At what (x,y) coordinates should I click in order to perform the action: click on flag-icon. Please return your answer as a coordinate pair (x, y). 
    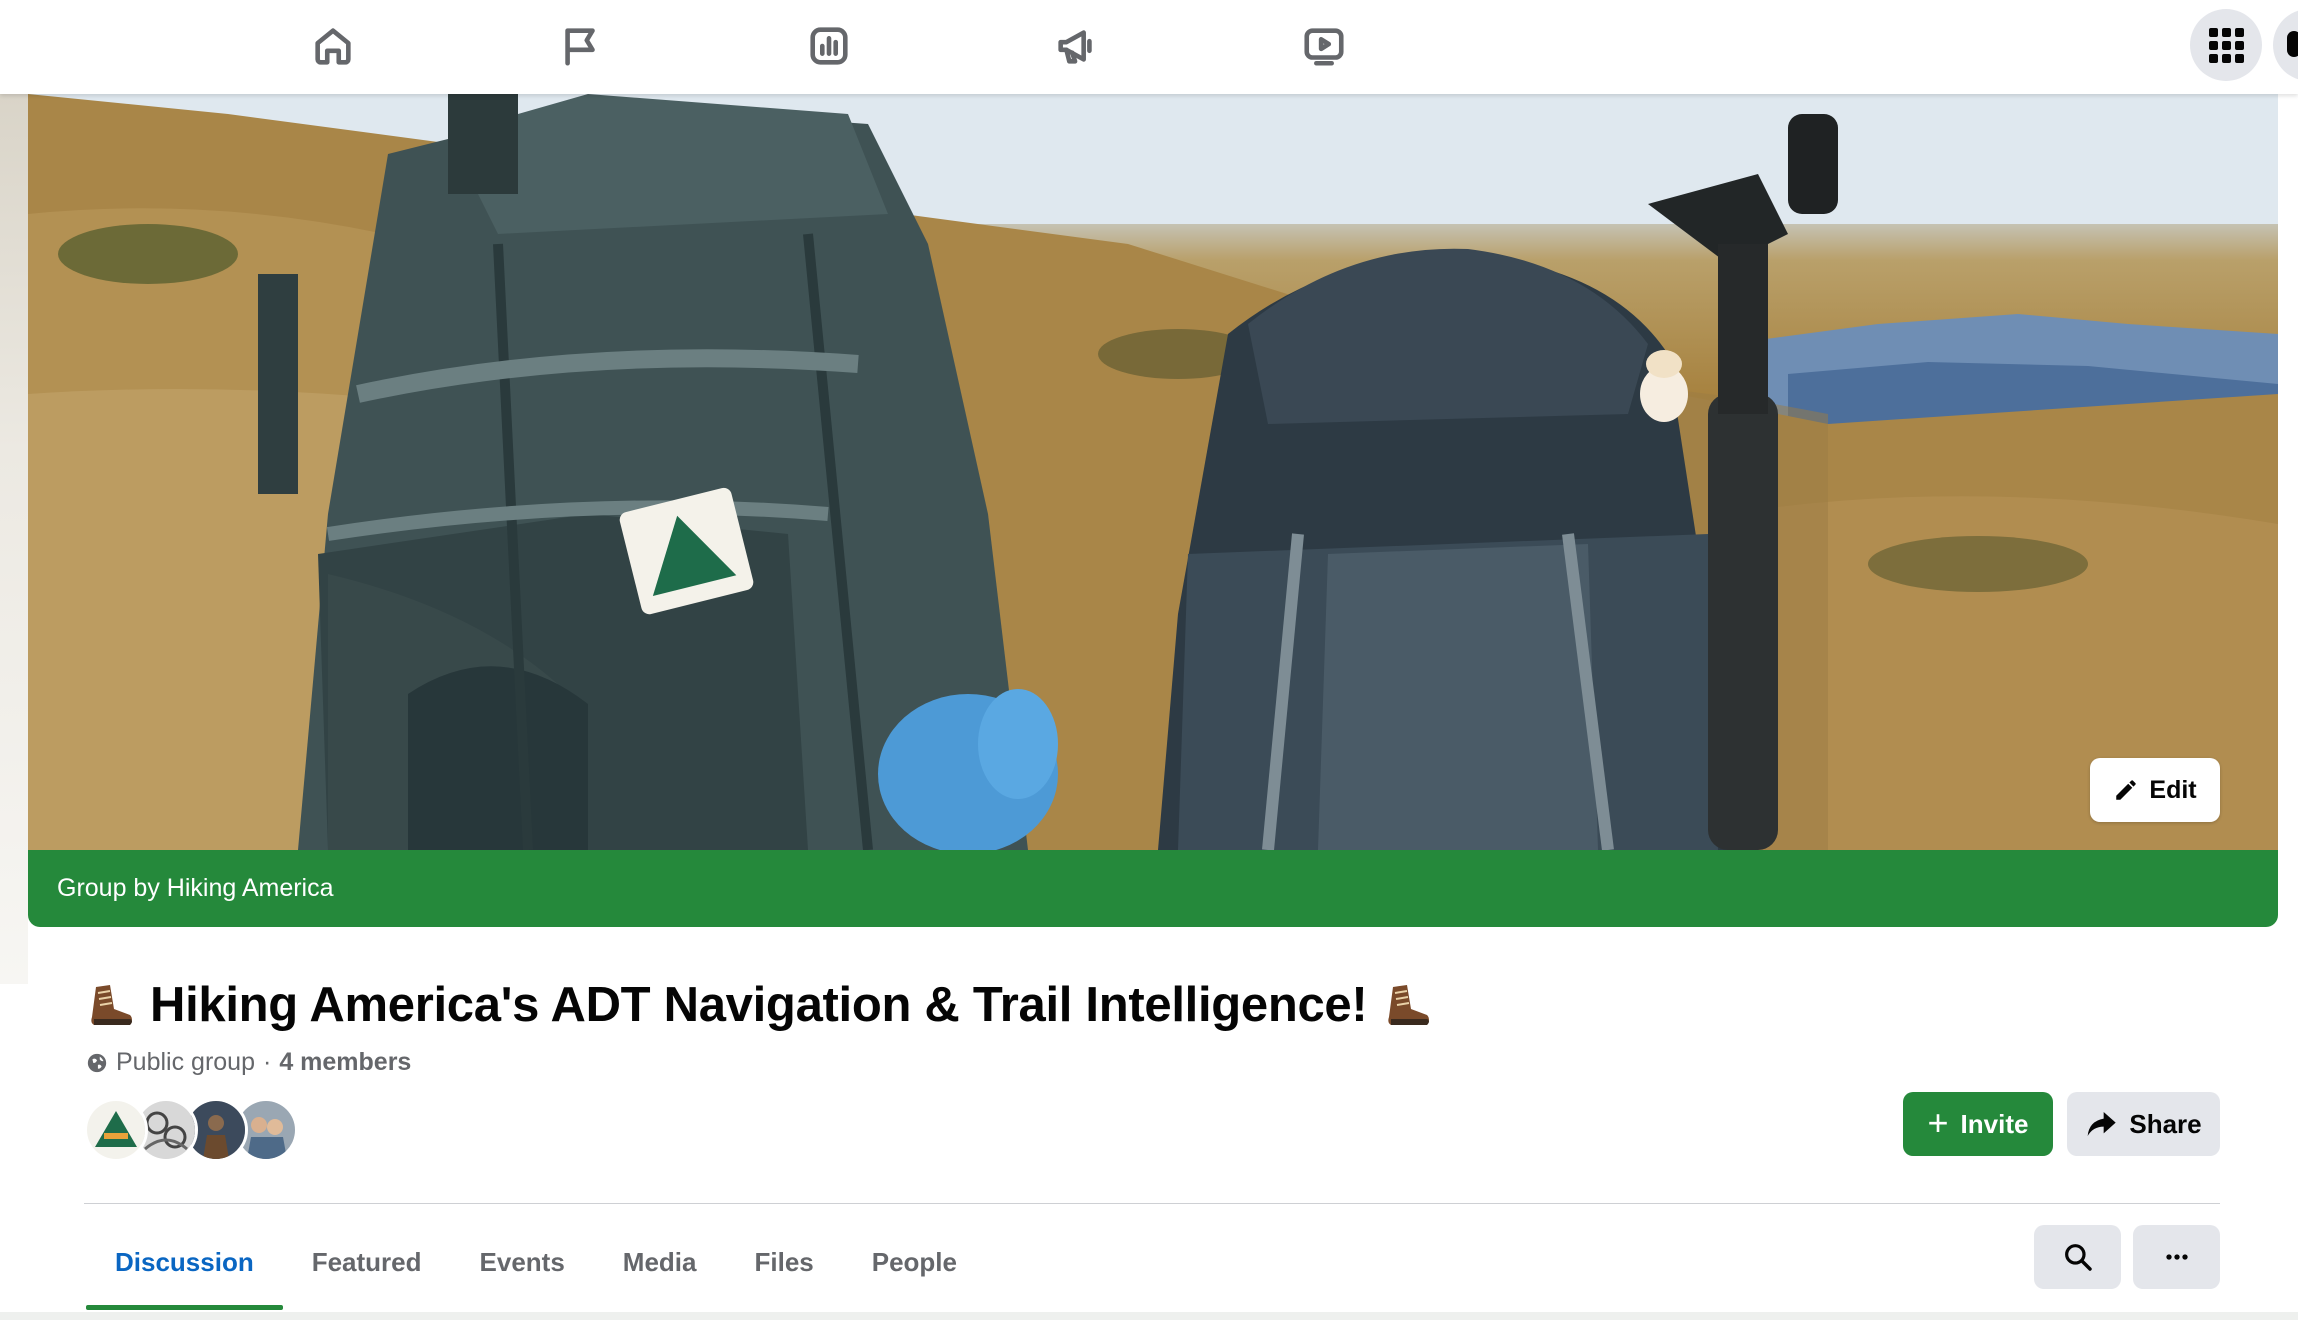
    Looking at the image, I should click on (581, 46).